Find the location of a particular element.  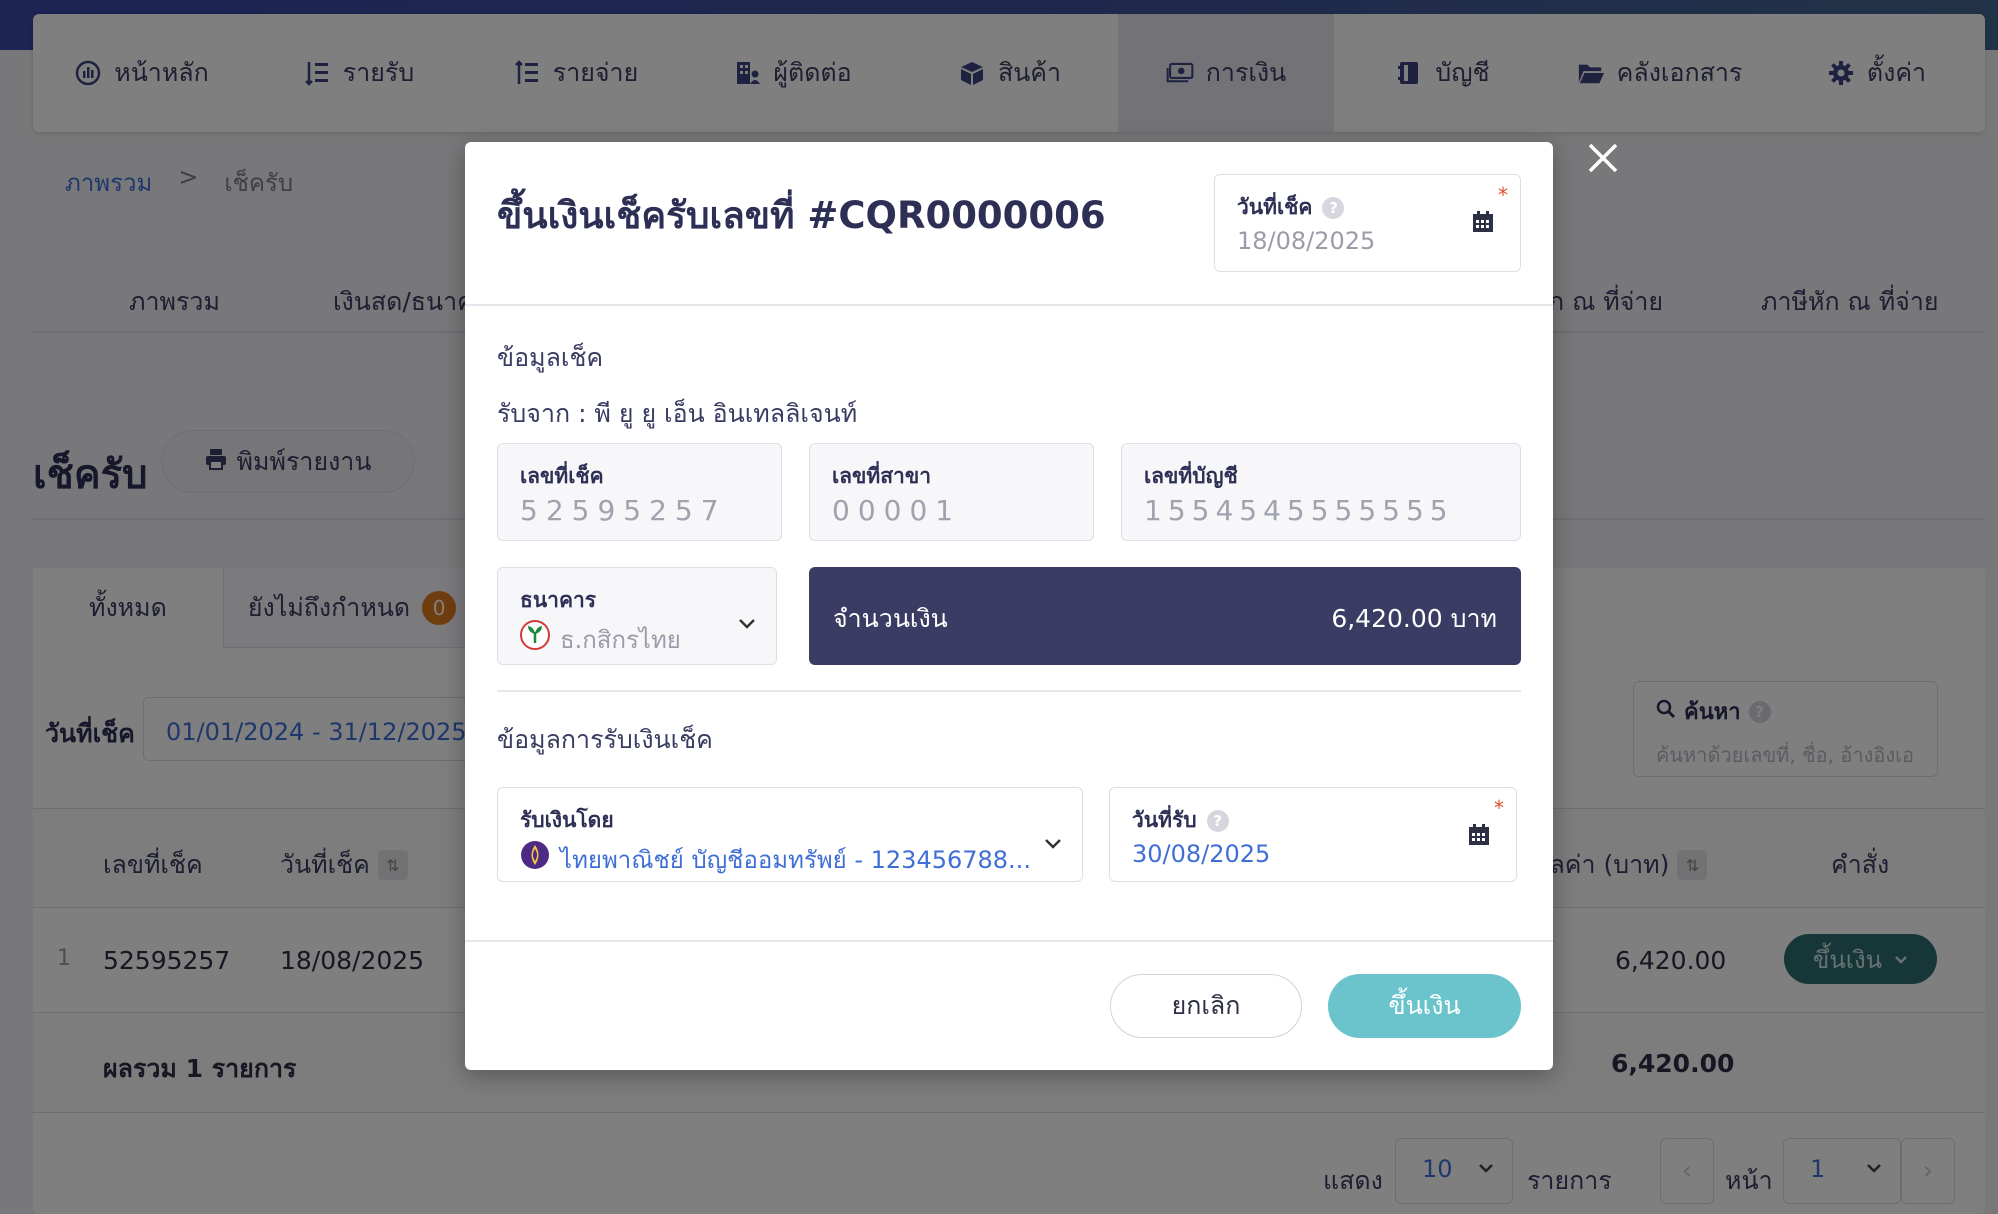

cheque-date-label-row: วันที่เช็ค ? is located at coordinates (1291, 207).